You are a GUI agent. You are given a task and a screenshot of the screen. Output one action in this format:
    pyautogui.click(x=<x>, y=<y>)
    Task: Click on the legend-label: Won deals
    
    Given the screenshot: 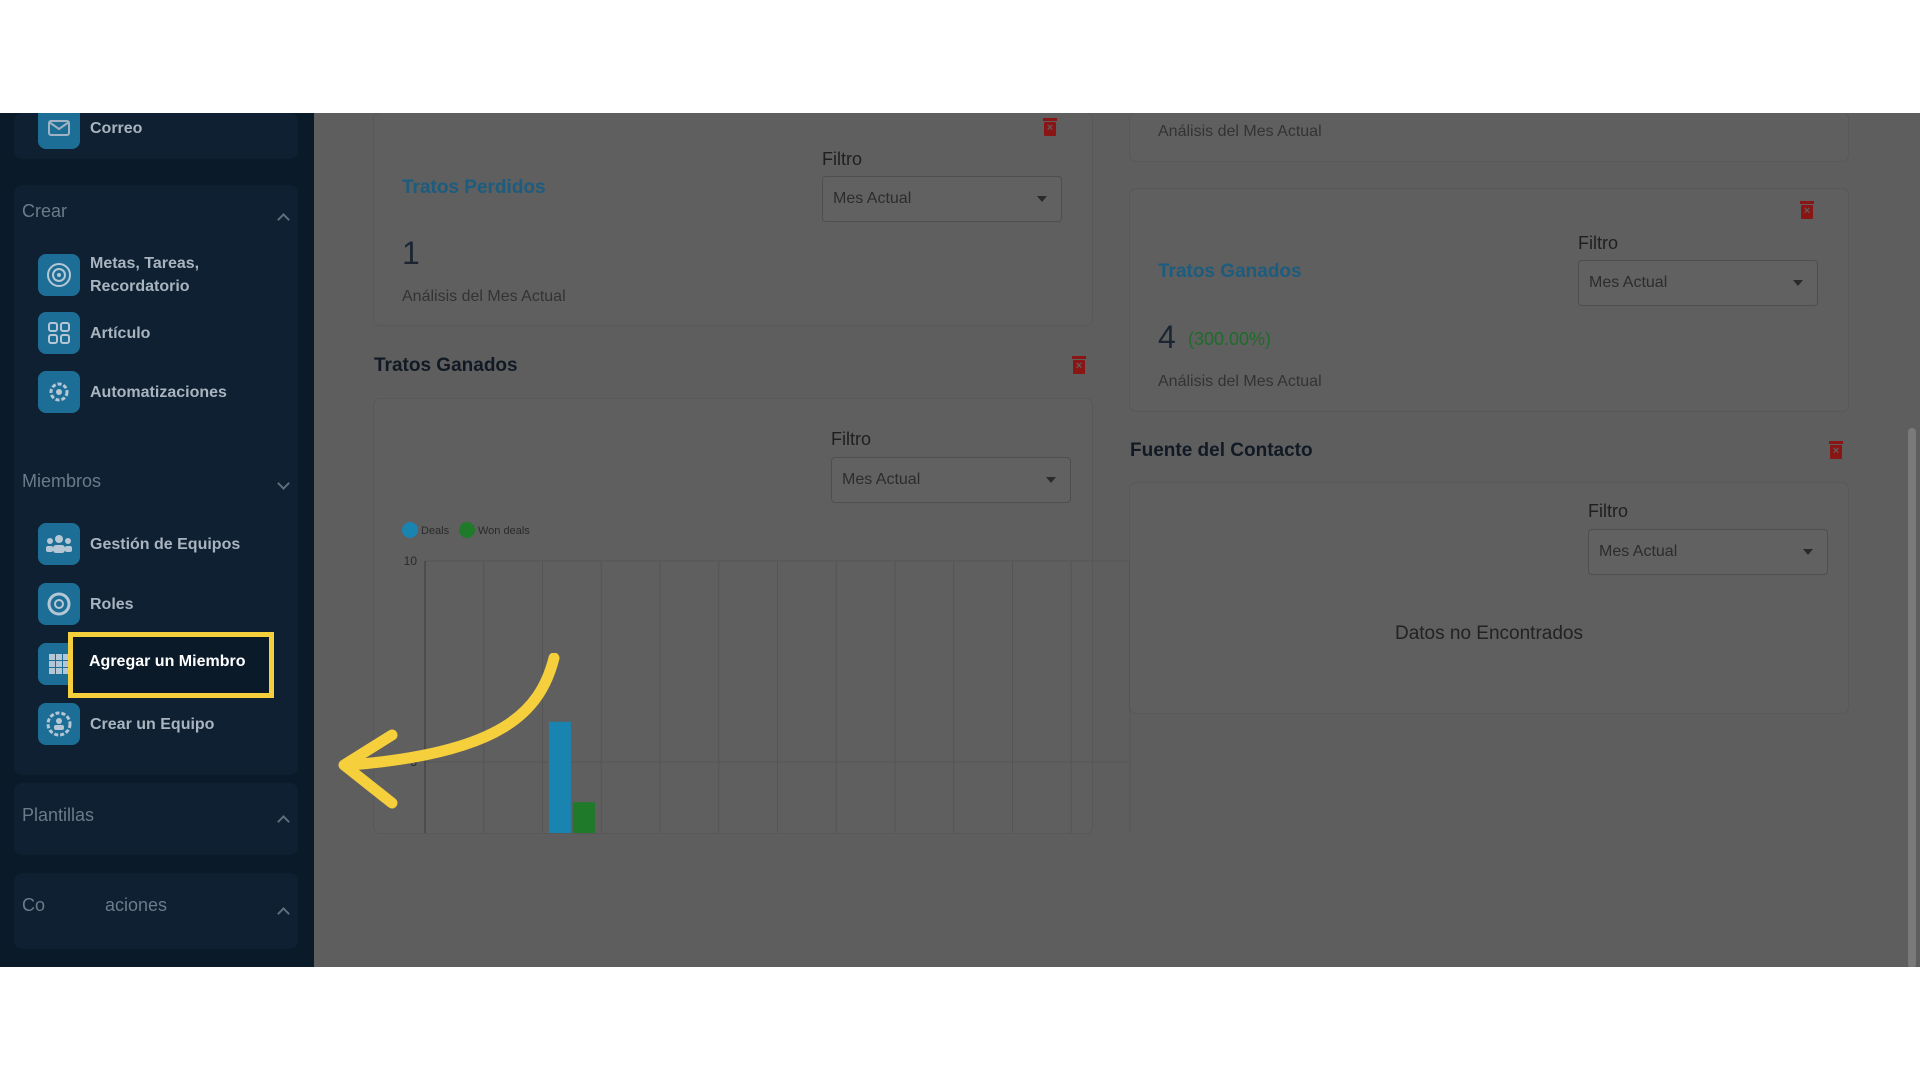 What is the action you would take?
    pyautogui.click(x=504, y=531)
    